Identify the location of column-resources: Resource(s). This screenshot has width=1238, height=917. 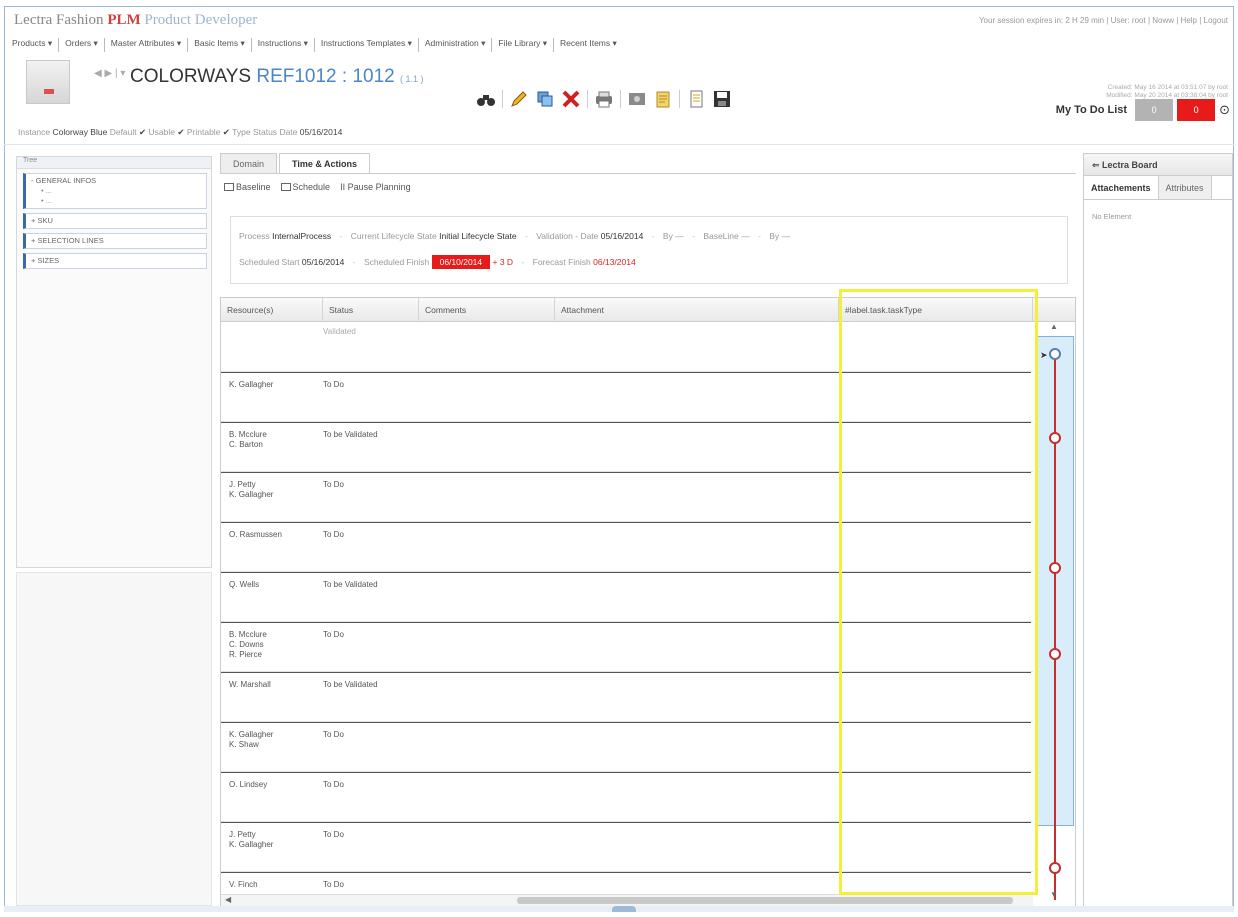
(272, 310).